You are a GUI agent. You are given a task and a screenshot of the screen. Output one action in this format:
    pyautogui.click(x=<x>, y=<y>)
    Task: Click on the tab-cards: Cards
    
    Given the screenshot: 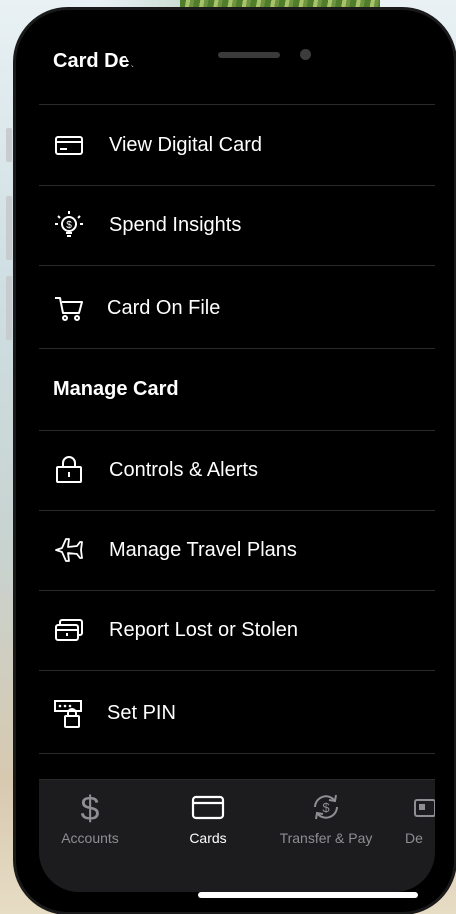 What is the action you would take?
    pyautogui.click(x=208, y=818)
    